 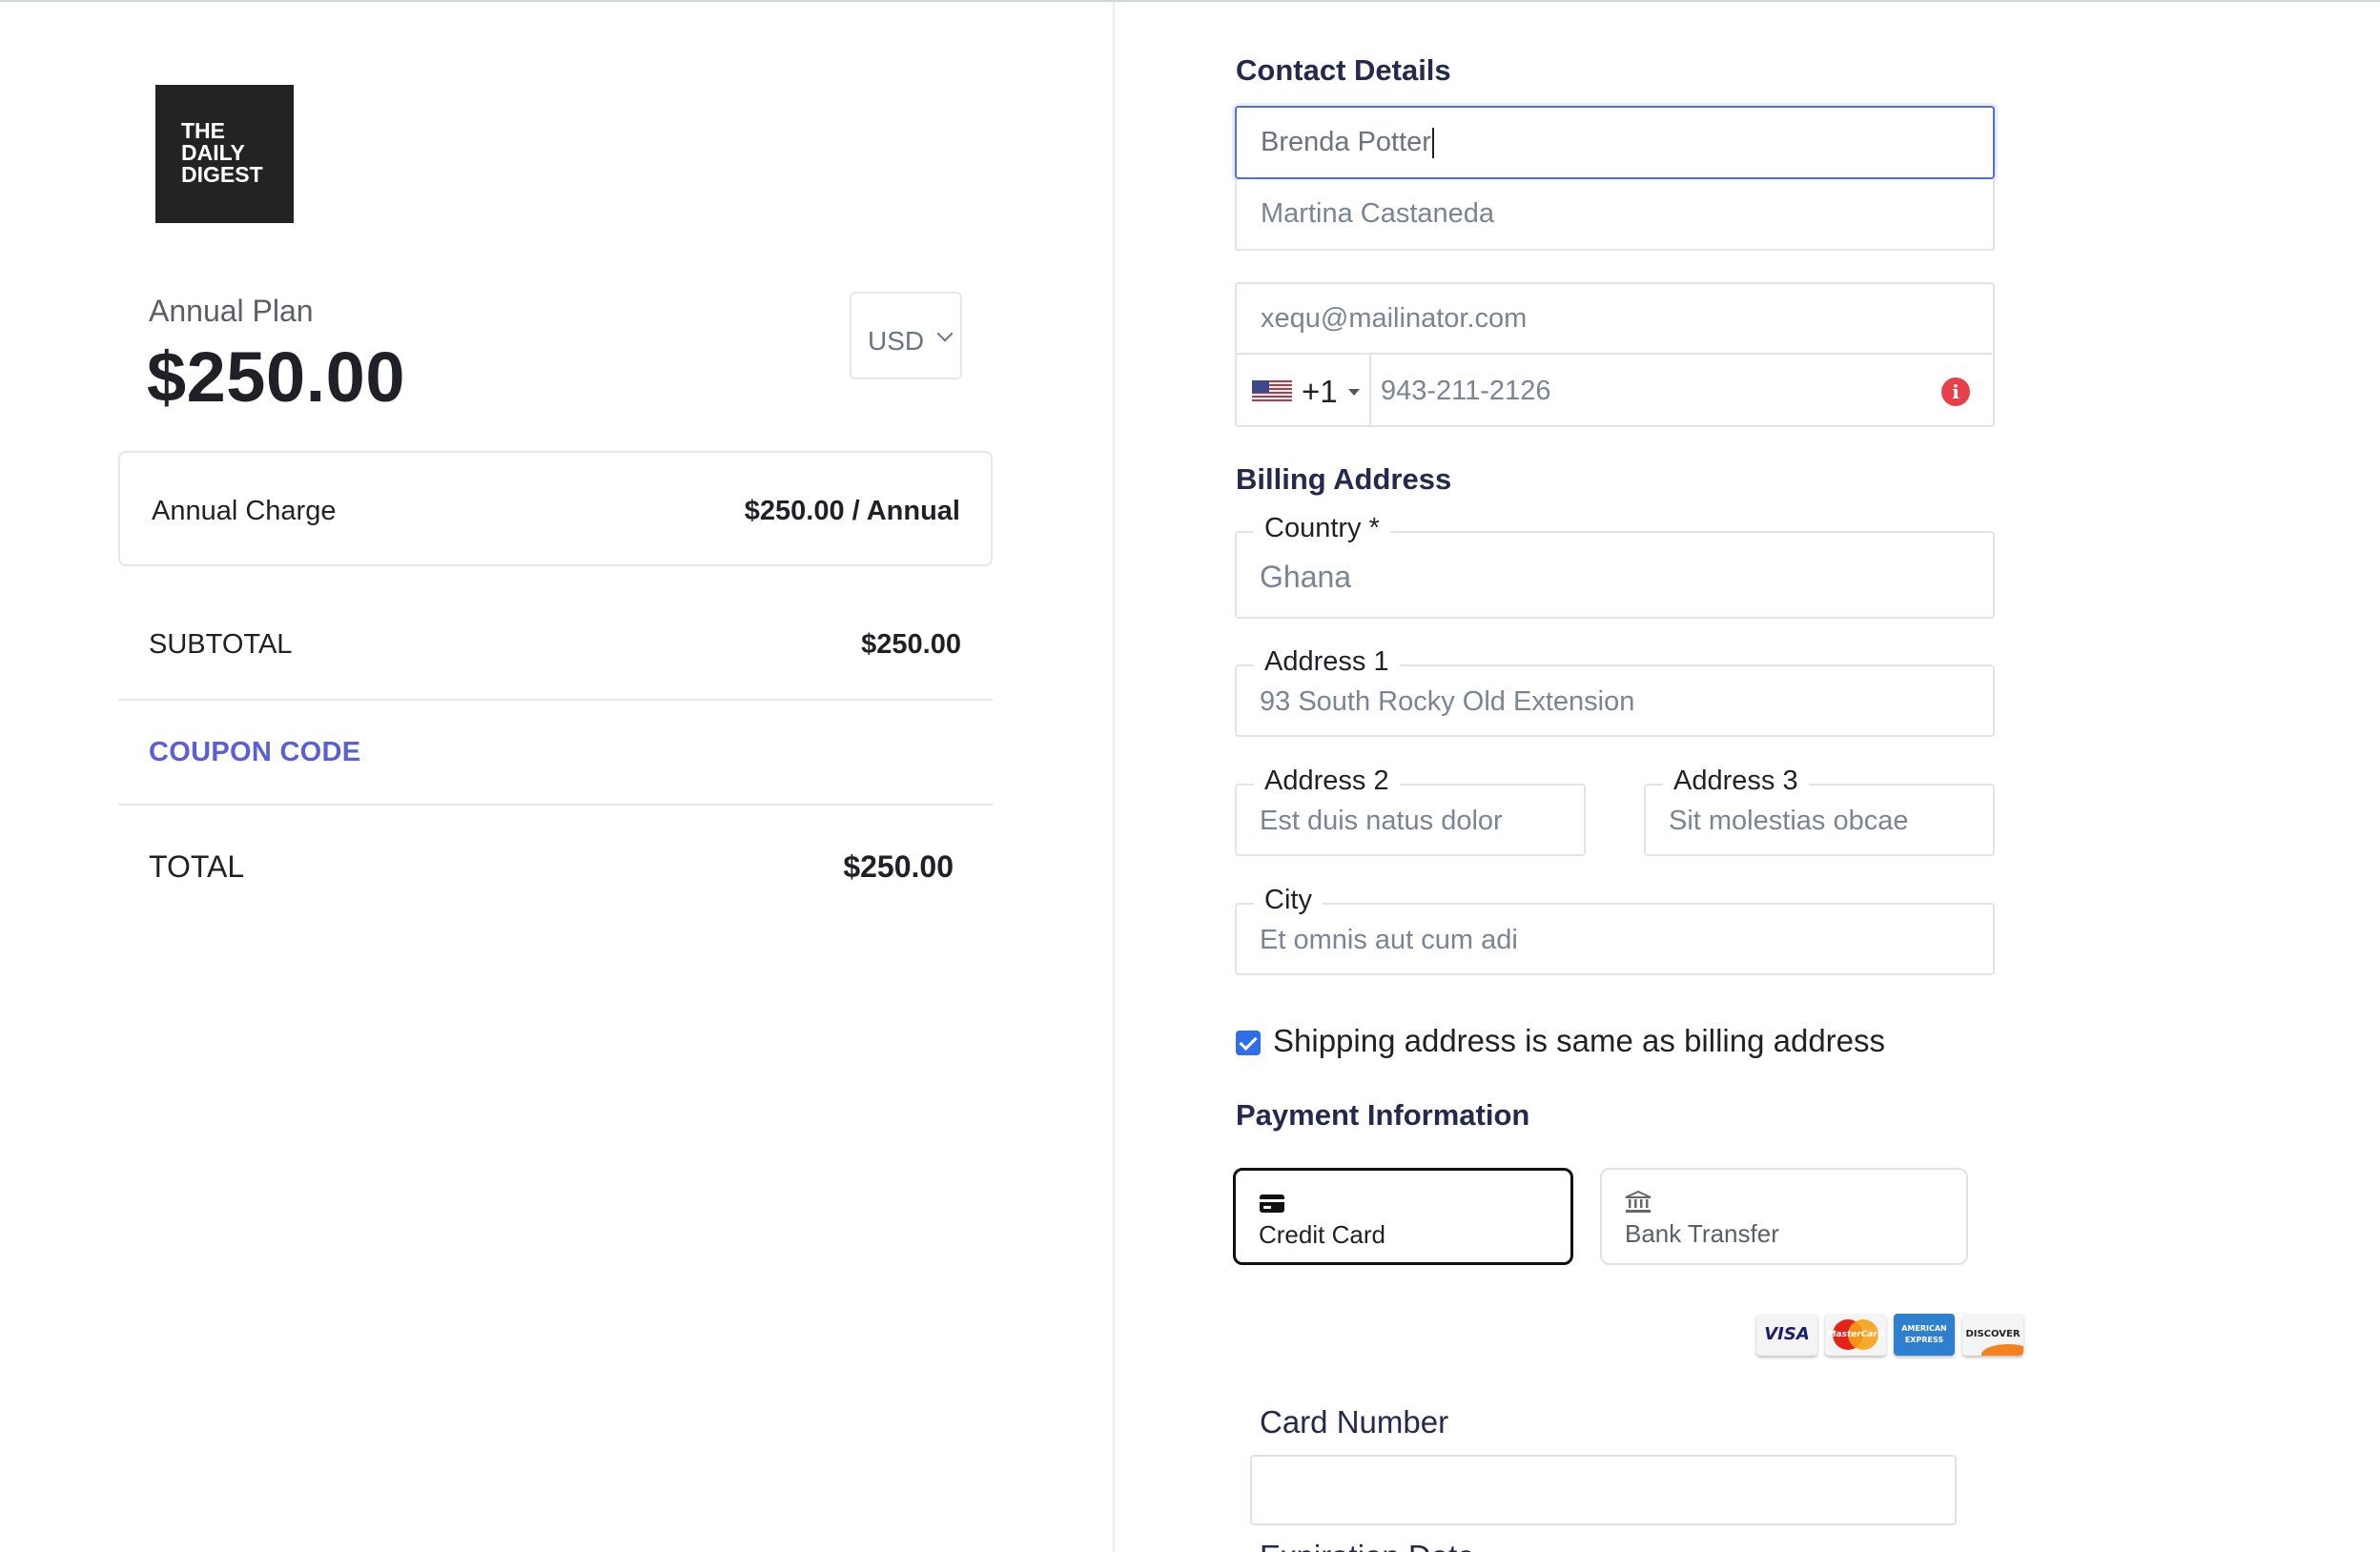 I want to click on address2-field: Address 2 Est duis natus dolor, so click(x=1410, y=810).